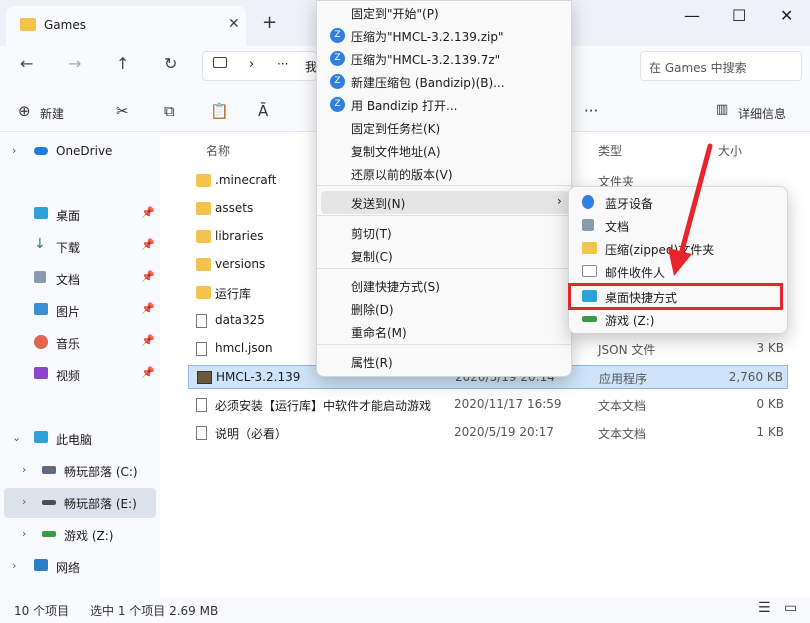  Describe the element at coordinates (679, 319) in the screenshot. I see `submenu-item-drive-z: 游戏 (Z:)` at that location.